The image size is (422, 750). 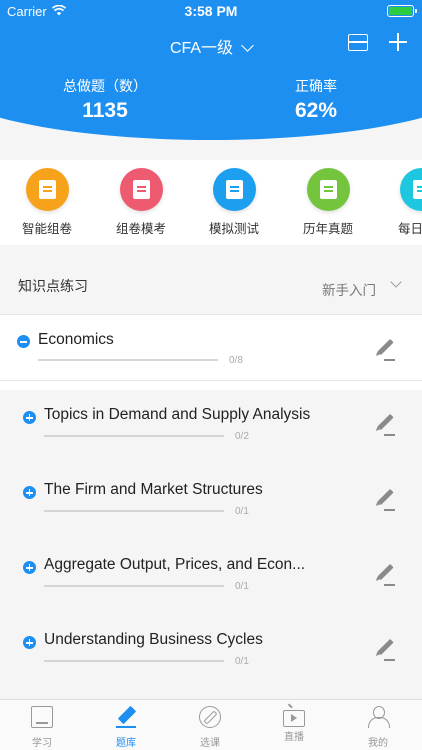 What do you see at coordinates (105, 110) in the screenshot?
I see `total-questions-value: 1135` at bounding box center [105, 110].